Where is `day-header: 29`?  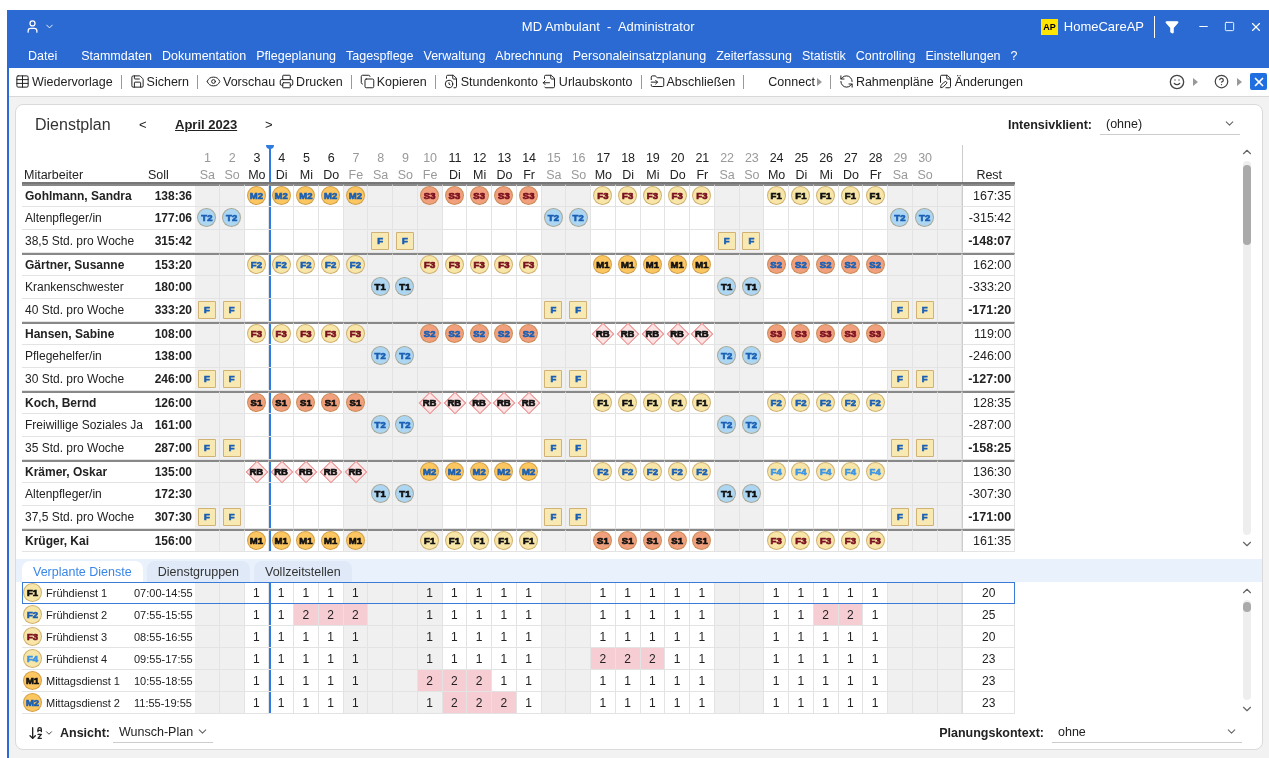
day-header: 29 is located at coordinates (900, 154).